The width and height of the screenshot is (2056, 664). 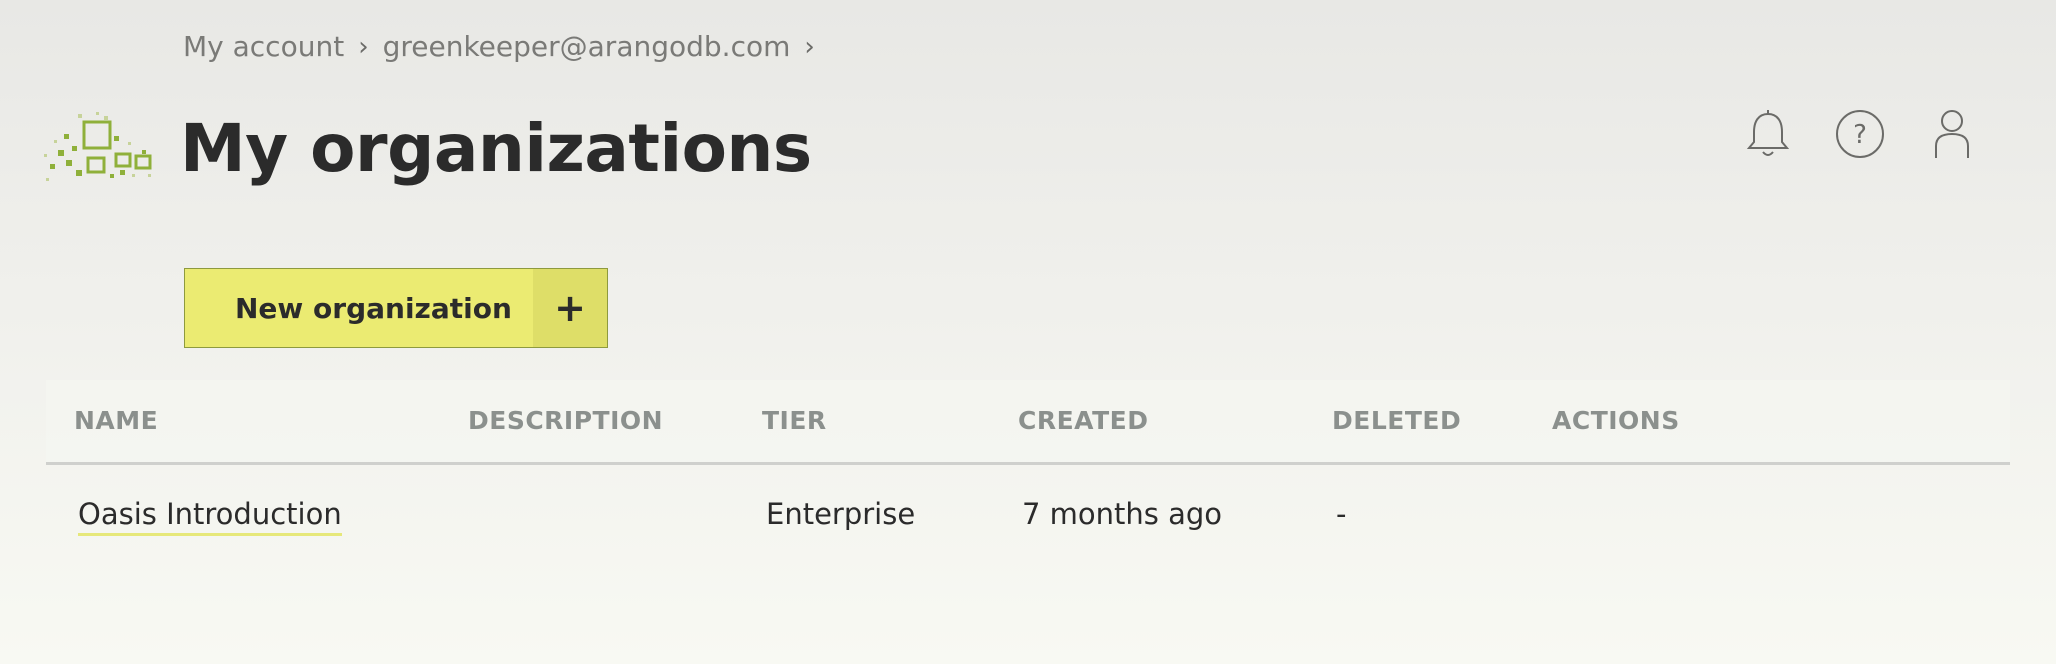 I want to click on column-header-description: DESCRIPTION, so click(x=565, y=420).